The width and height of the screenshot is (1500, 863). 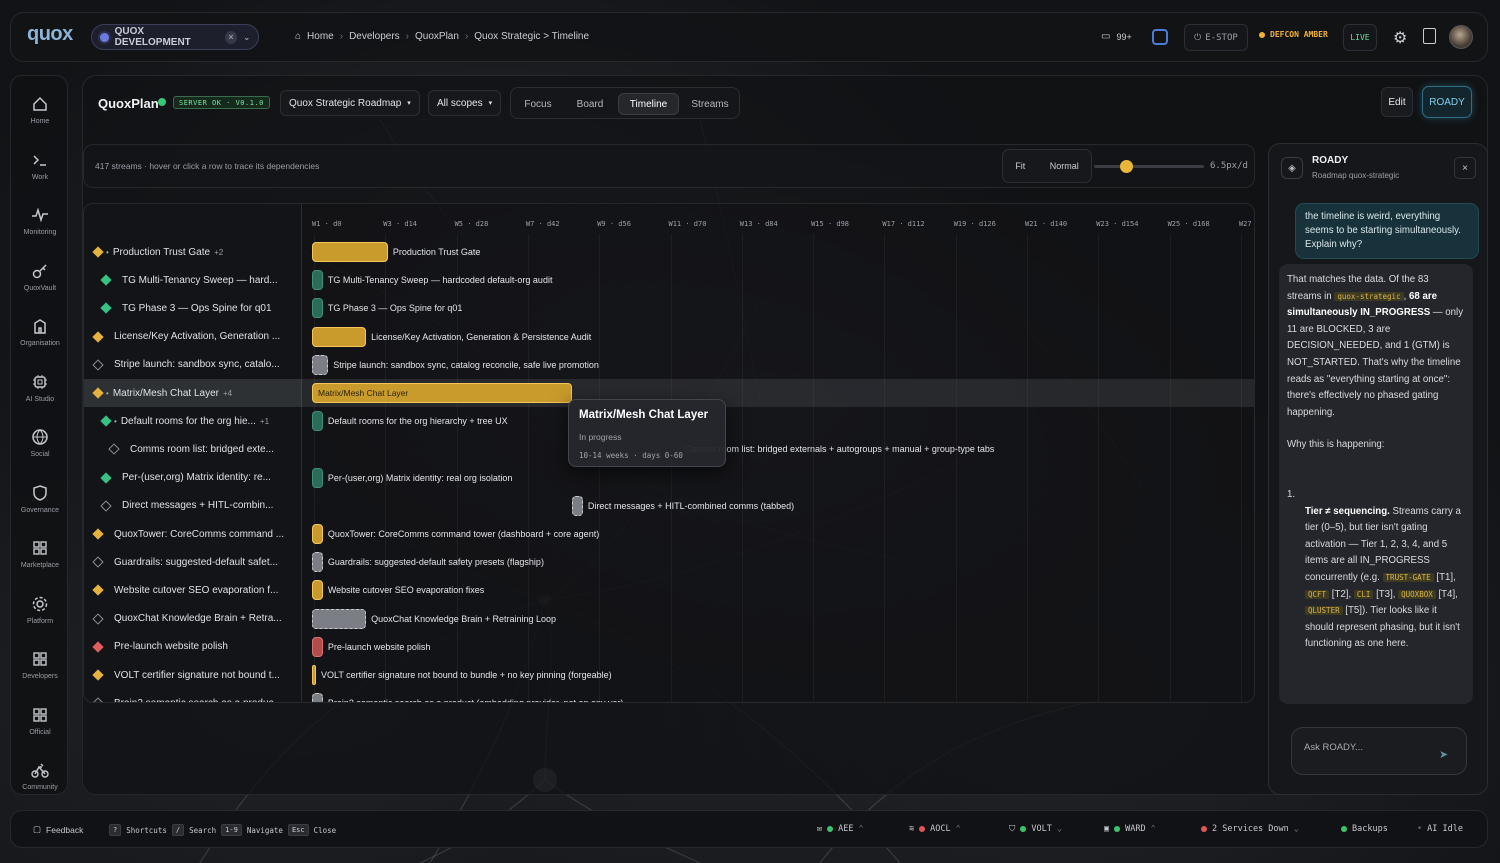 What do you see at coordinates (956, 468) in the screenshot?
I see `grid-line` at bounding box center [956, 468].